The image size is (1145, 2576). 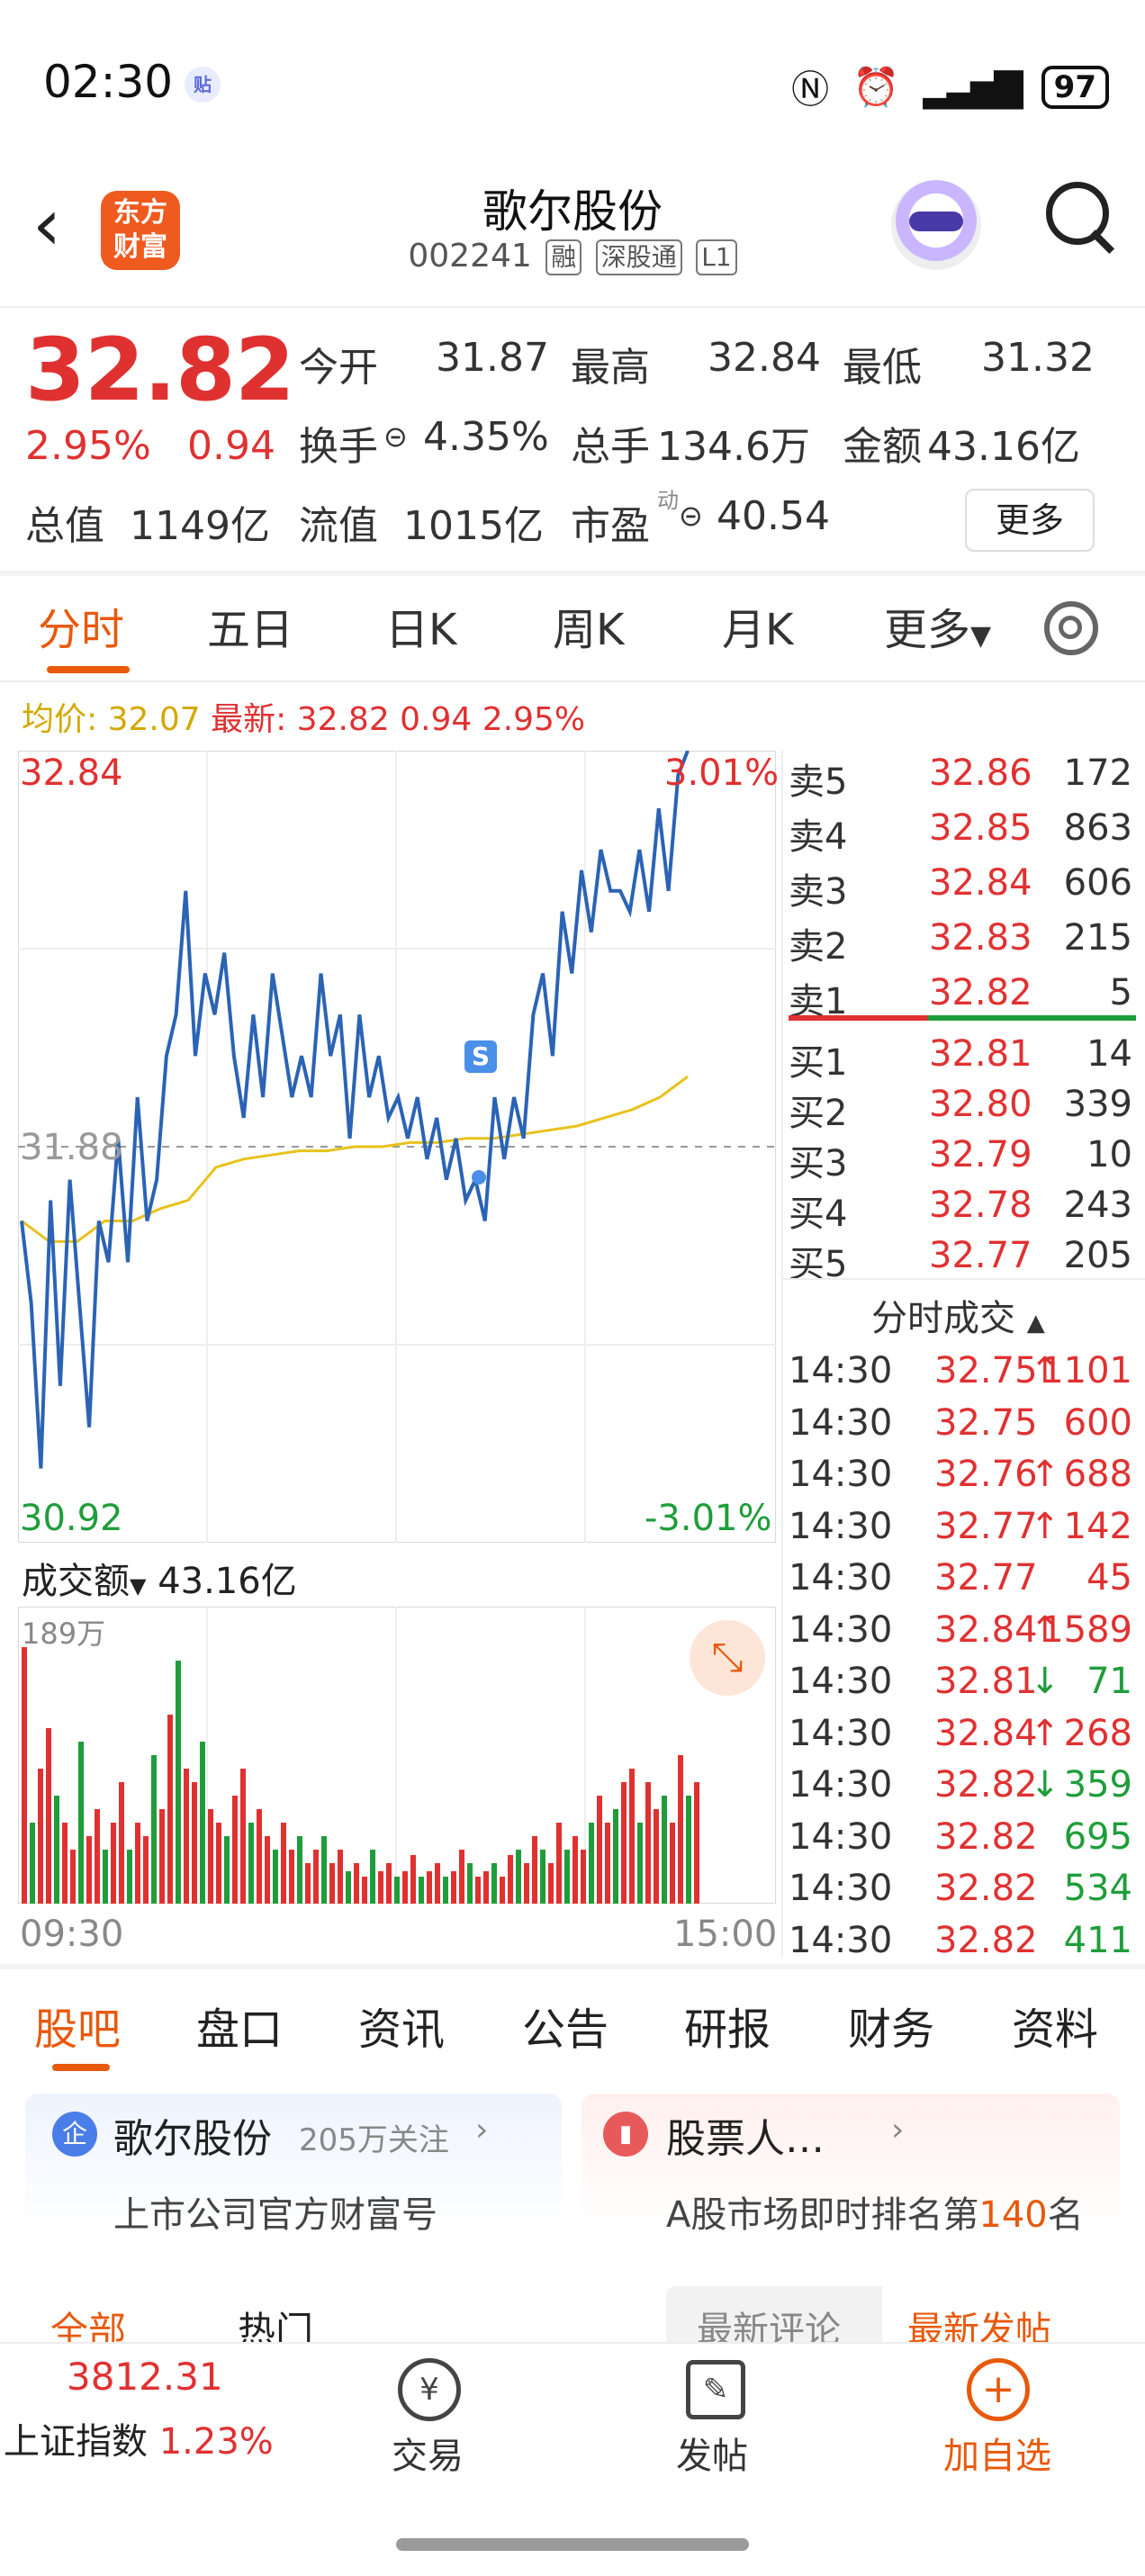 I want to click on tab-forum: 股吧, so click(x=78, y=2025).